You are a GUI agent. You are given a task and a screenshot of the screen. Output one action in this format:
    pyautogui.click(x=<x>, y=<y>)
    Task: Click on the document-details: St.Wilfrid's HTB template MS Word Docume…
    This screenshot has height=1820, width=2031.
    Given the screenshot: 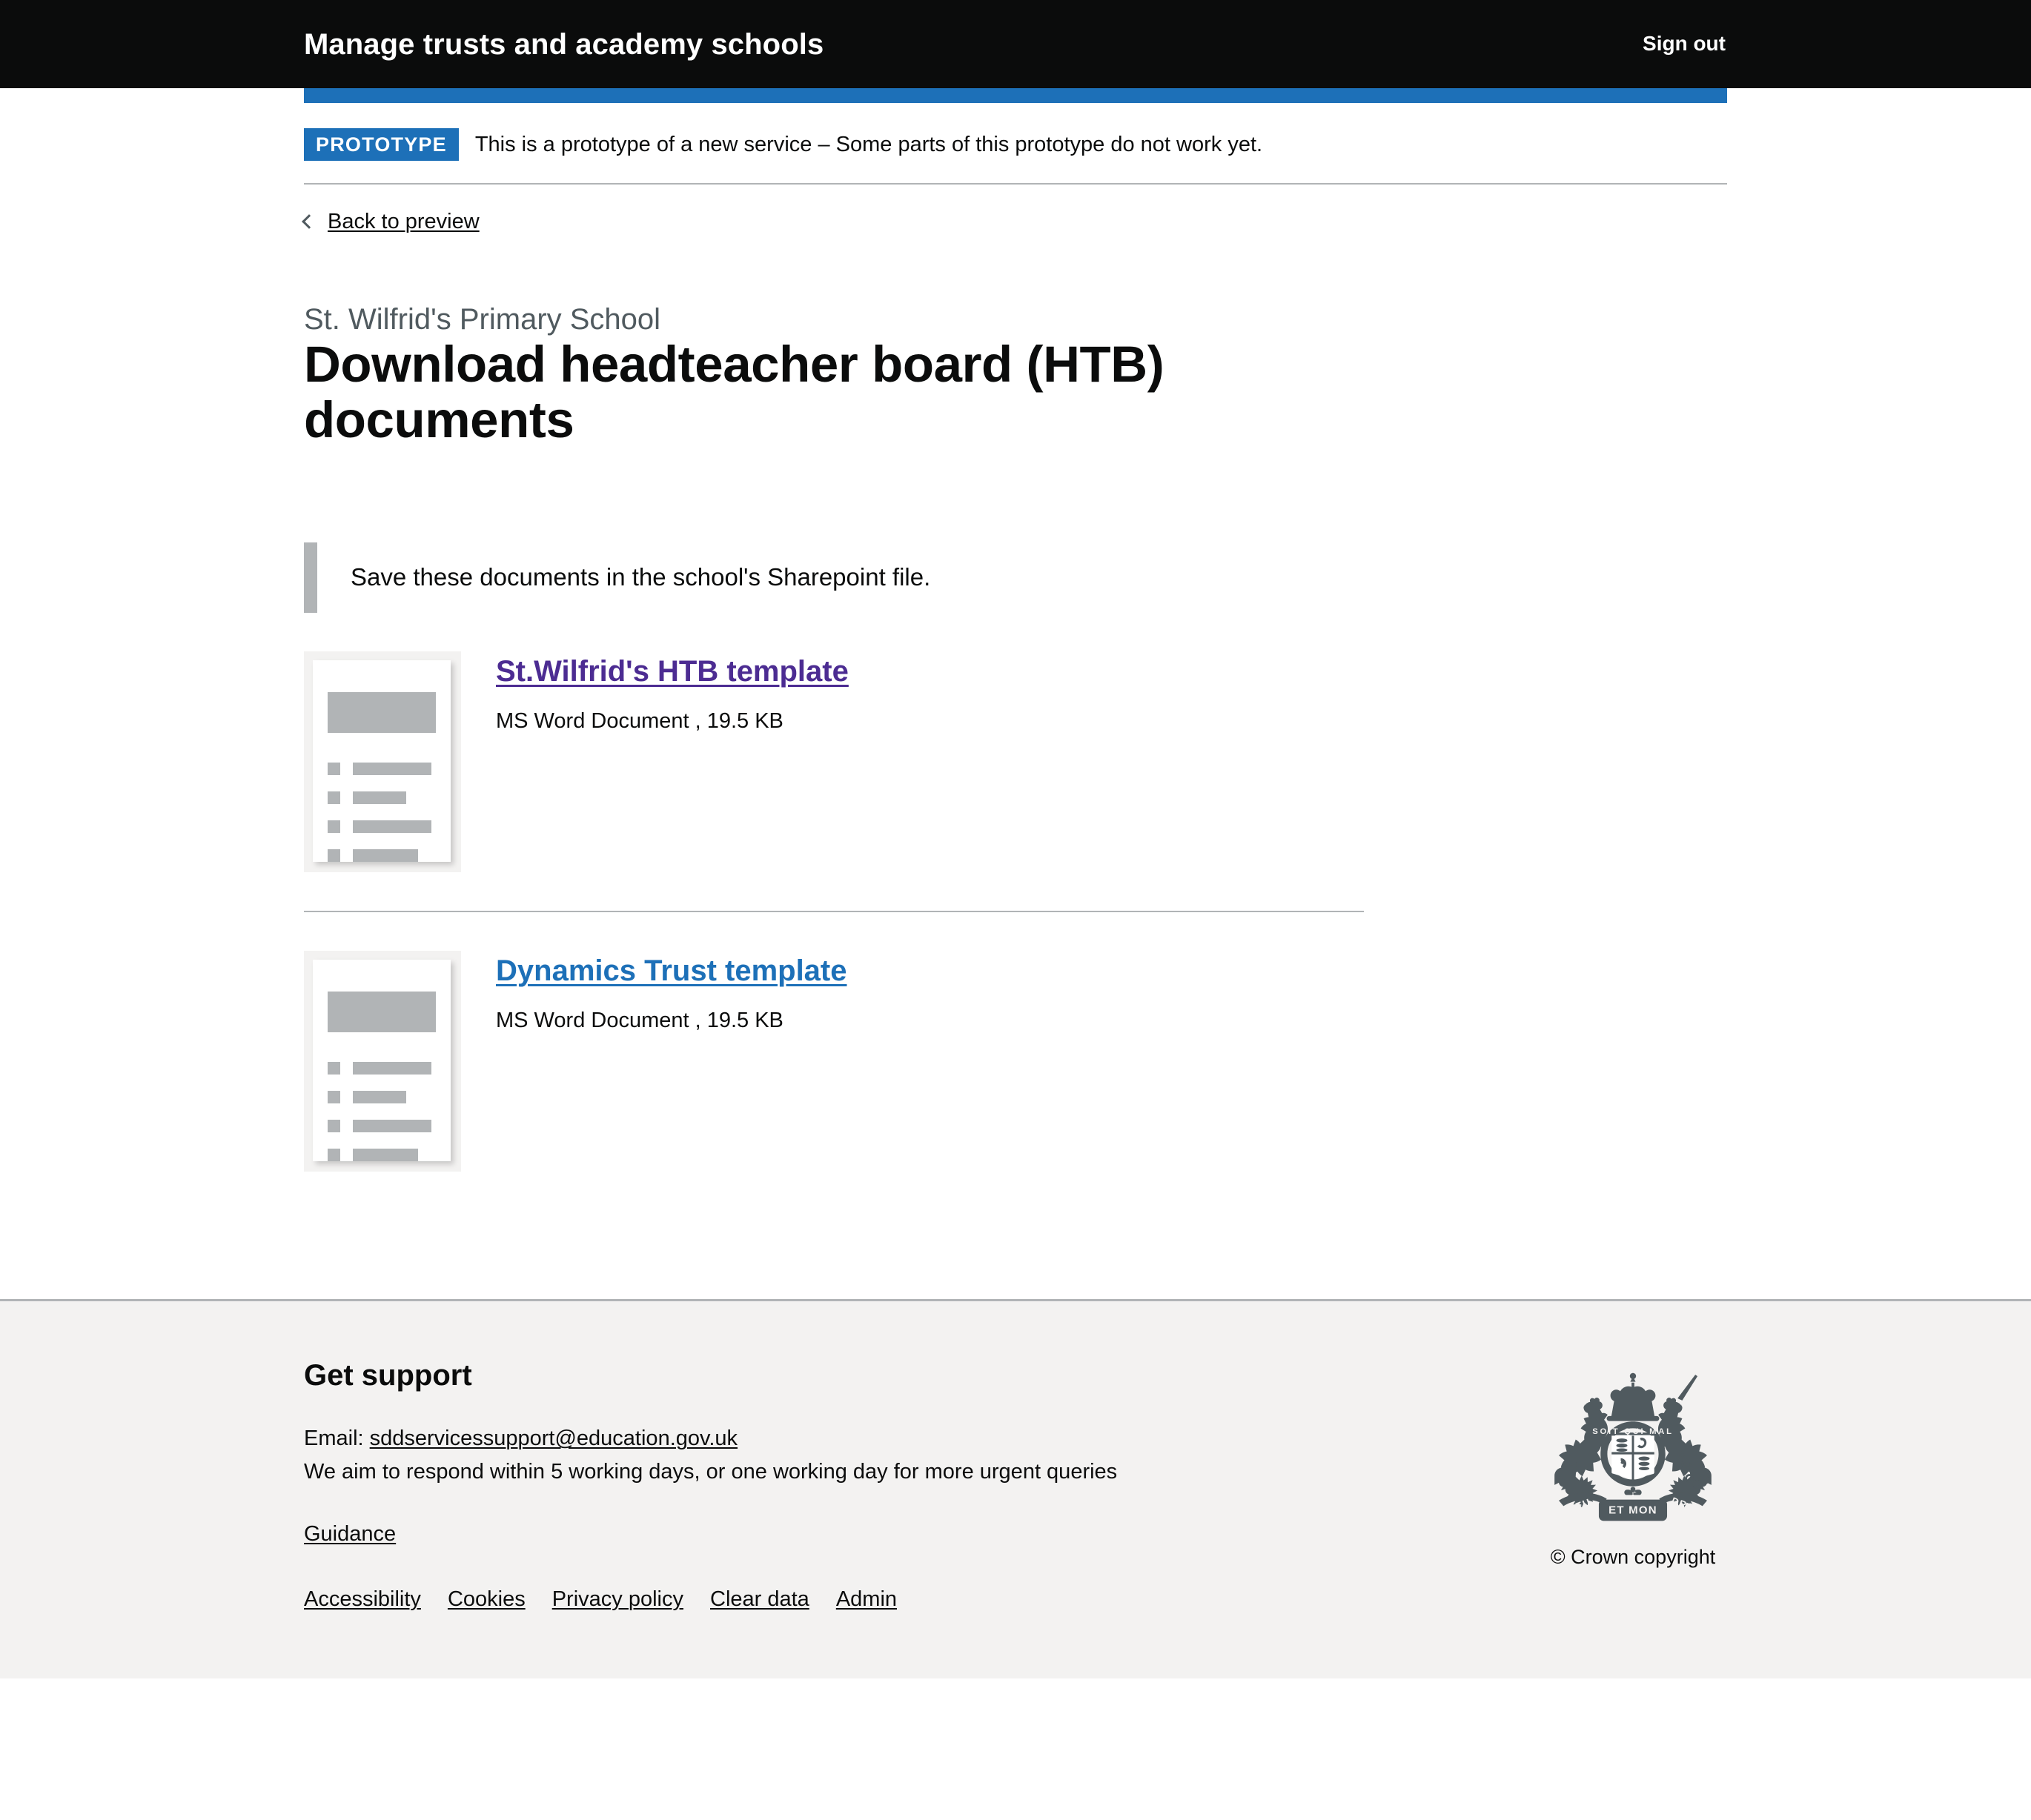 What is the action you would take?
    pyautogui.click(x=655, y=692)
    